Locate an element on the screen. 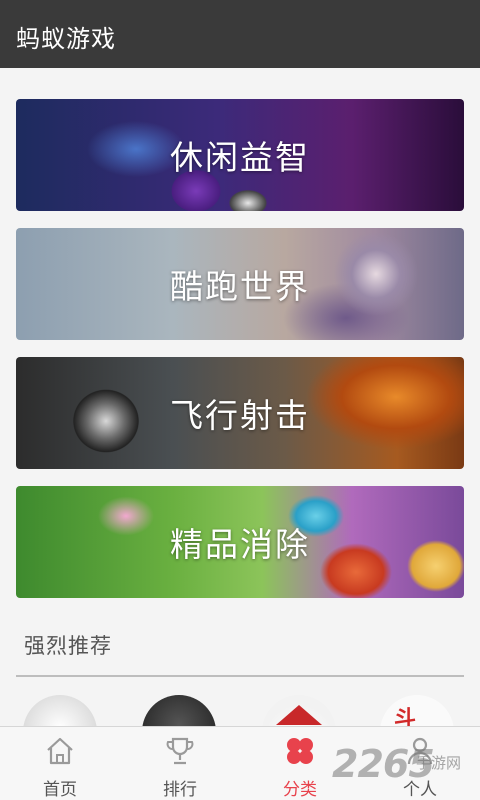 The height and width of the screenshot is (800, 480). tab-home: 首页 is located at coordinates (60, 763).